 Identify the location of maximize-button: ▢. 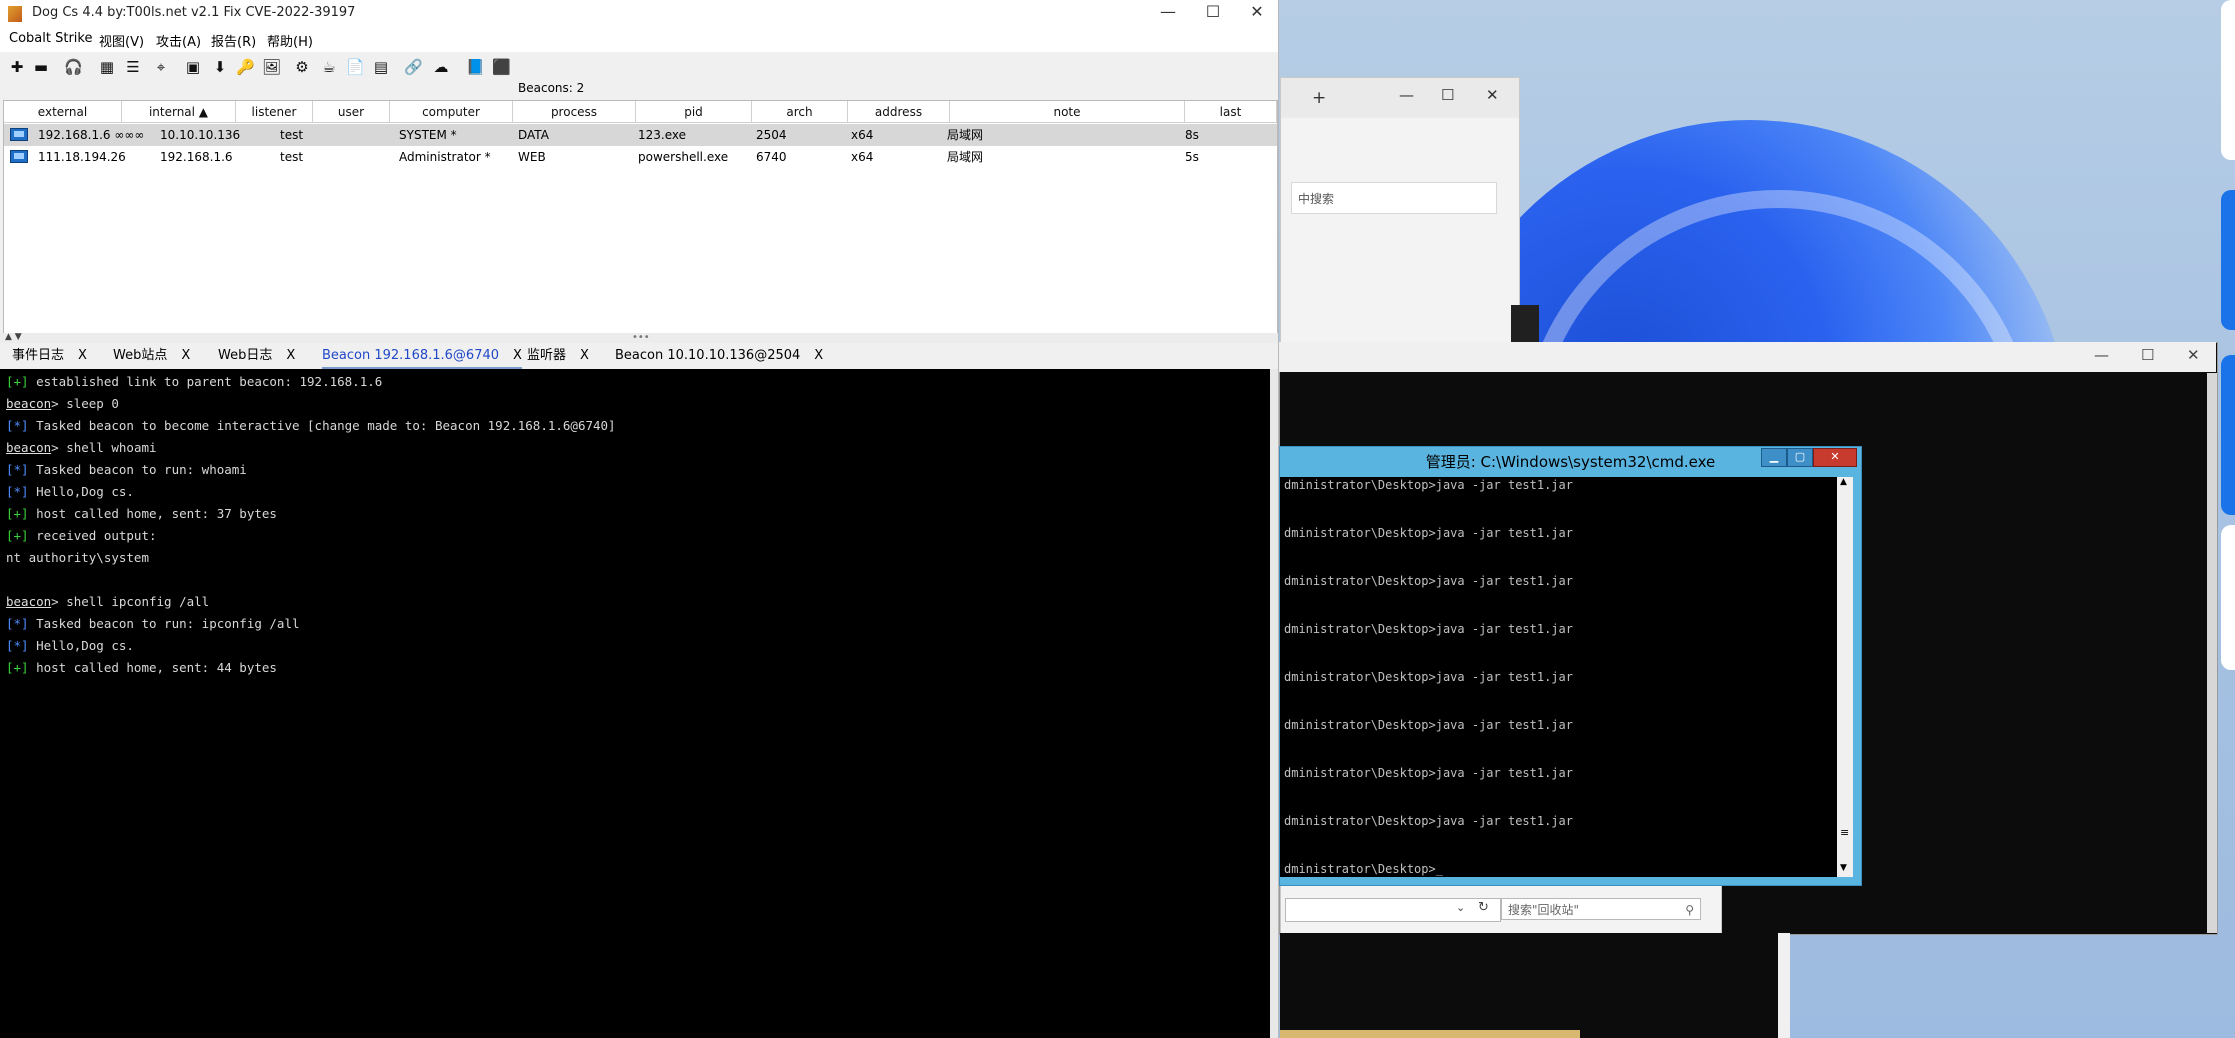
(1800, 457).